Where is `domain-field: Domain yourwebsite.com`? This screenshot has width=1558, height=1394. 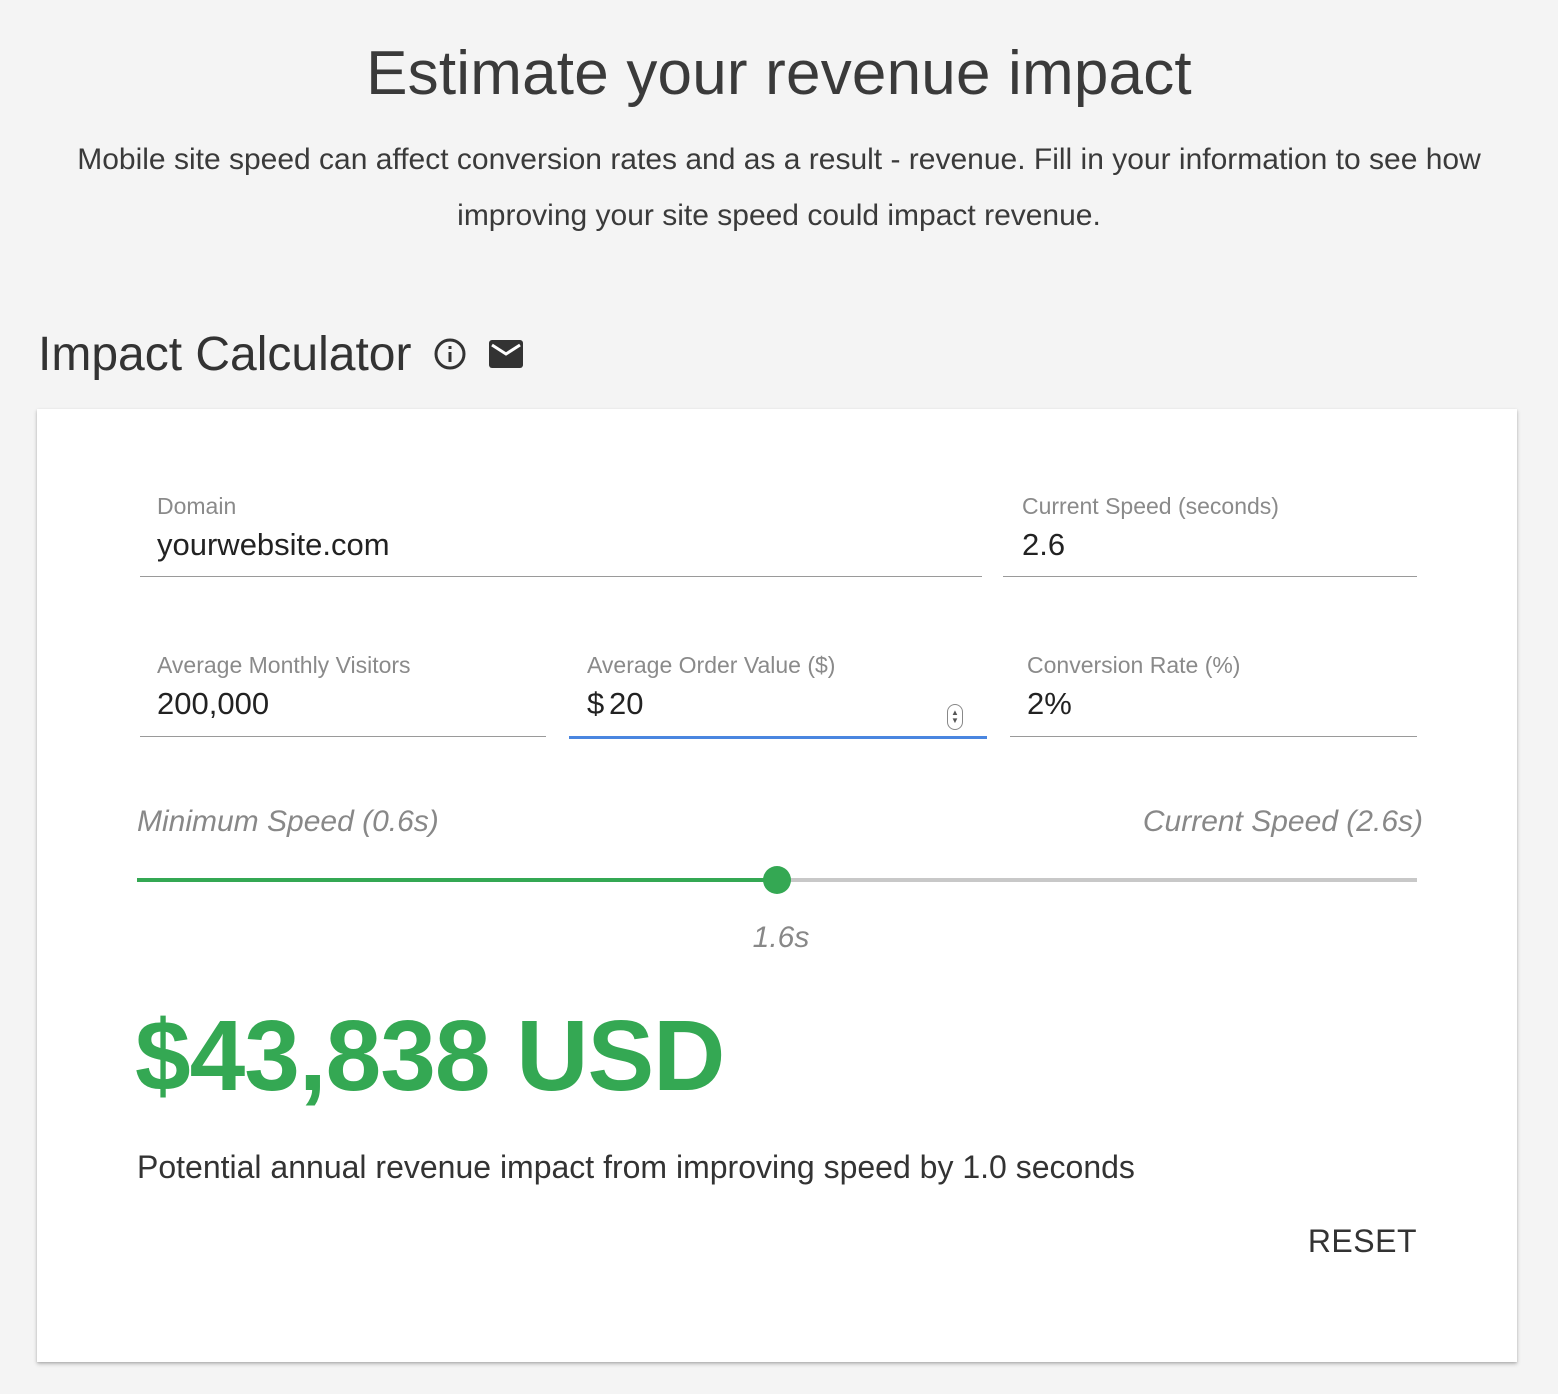 domain-field: Domain yourwebsite.com is located at coordinates (561, 535).